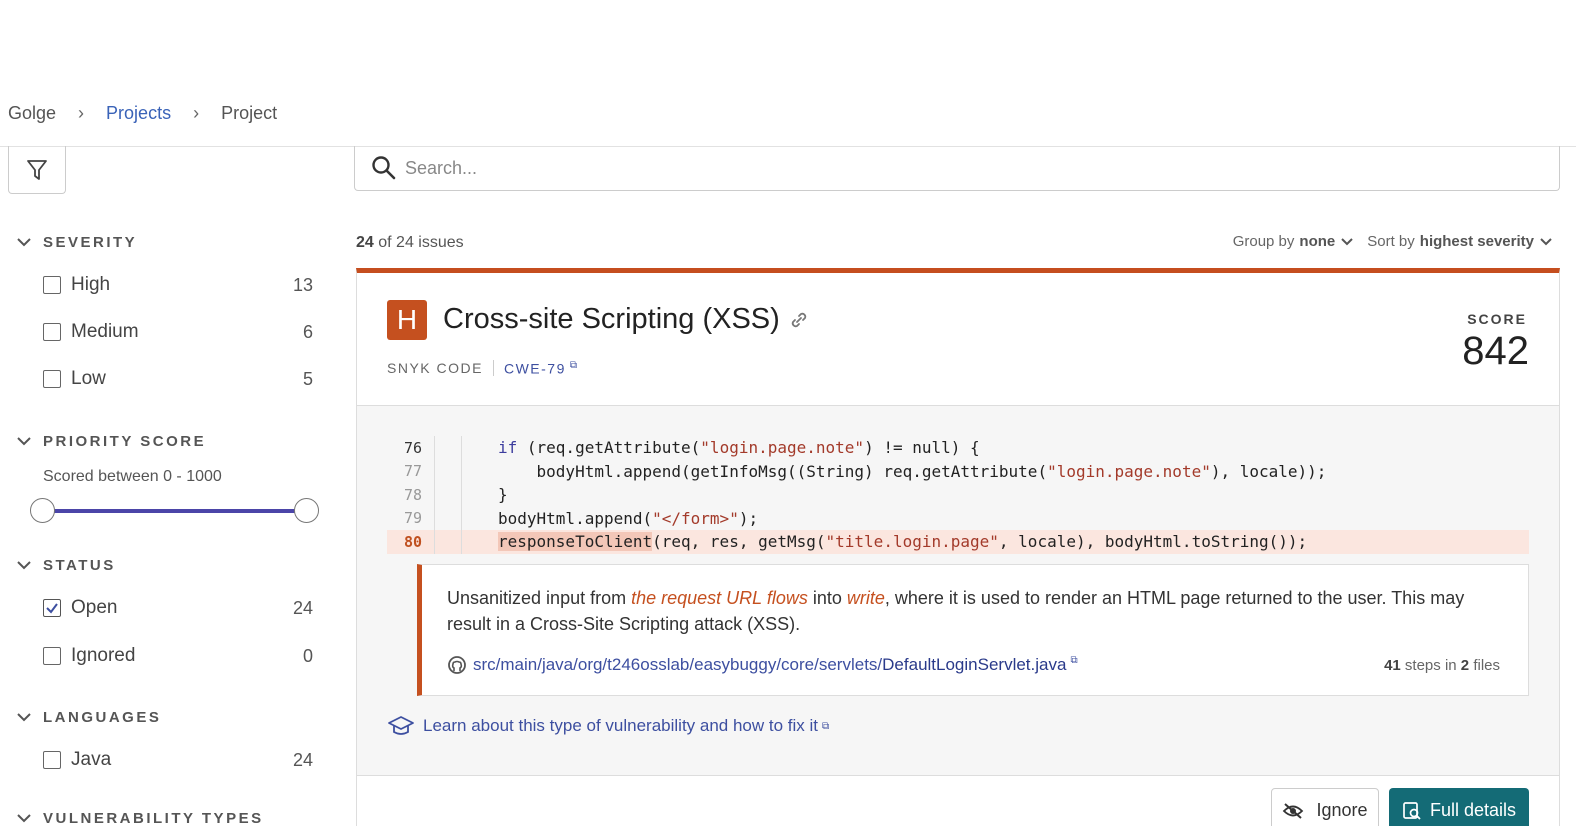 This screenshot has width=1576, height=826. I want to click on sort-by-dropdown: Sort by highest severity, so click(1460, 241).